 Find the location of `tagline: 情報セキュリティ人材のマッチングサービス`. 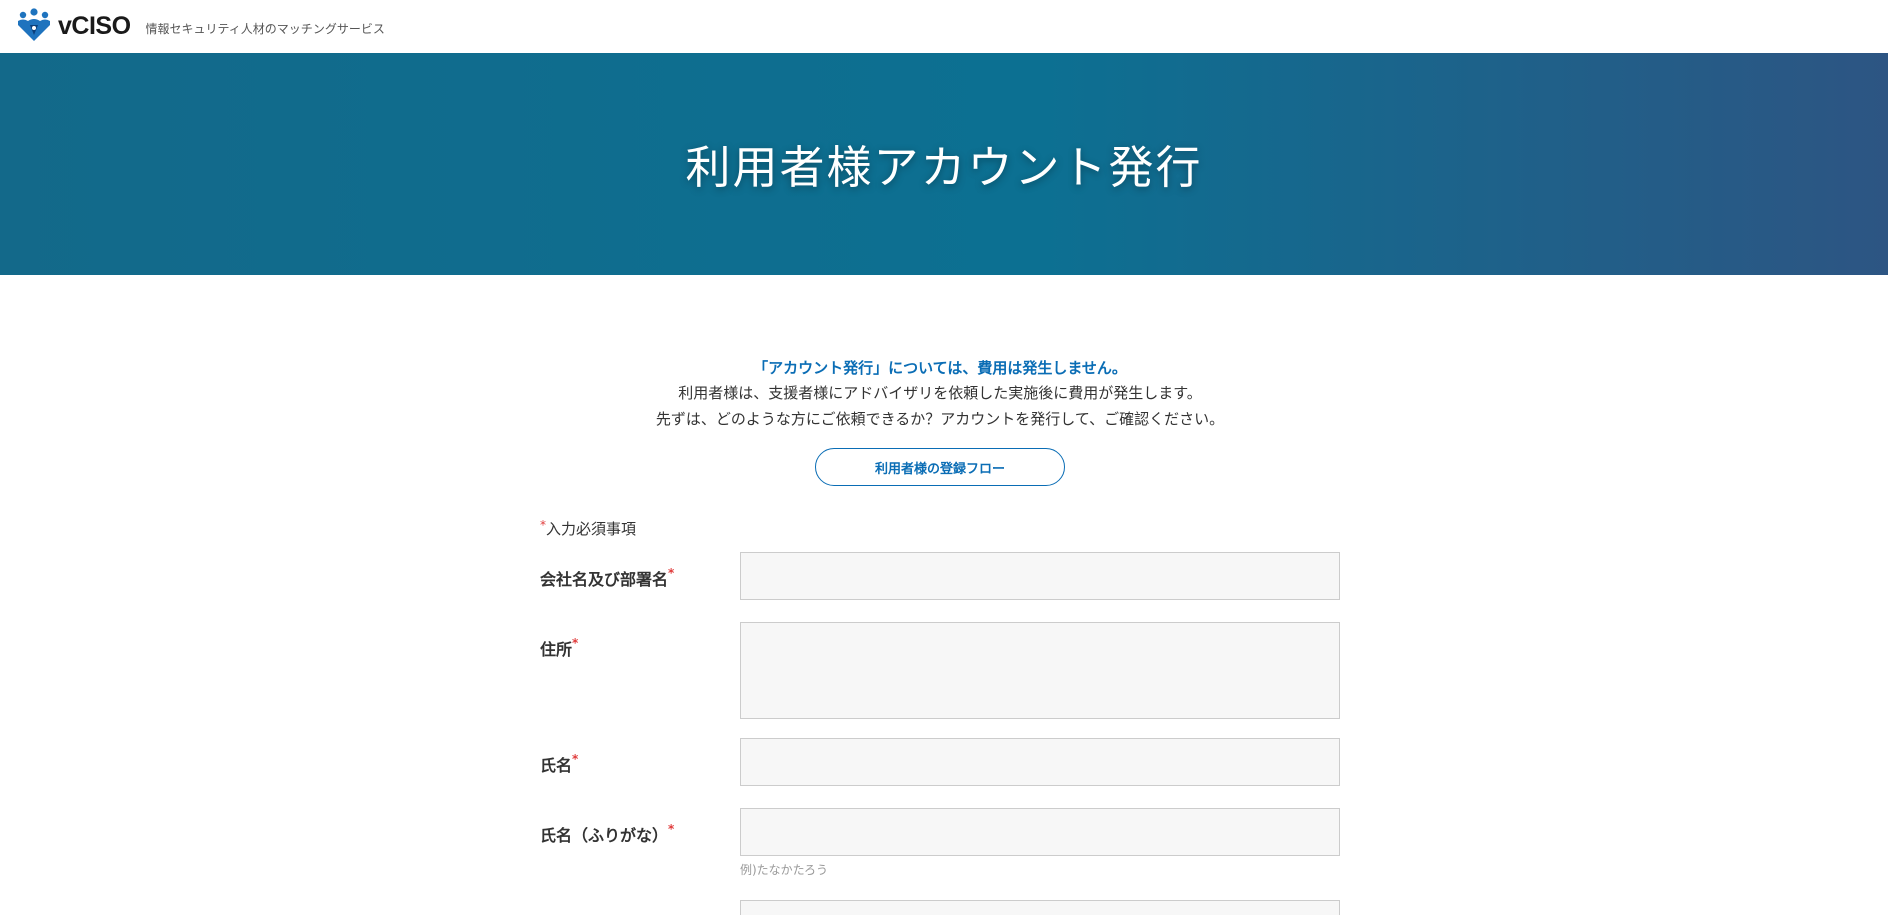

tagline: 情報セキュリティ人材のマッチングサービス is located at coordinates (265, 28).